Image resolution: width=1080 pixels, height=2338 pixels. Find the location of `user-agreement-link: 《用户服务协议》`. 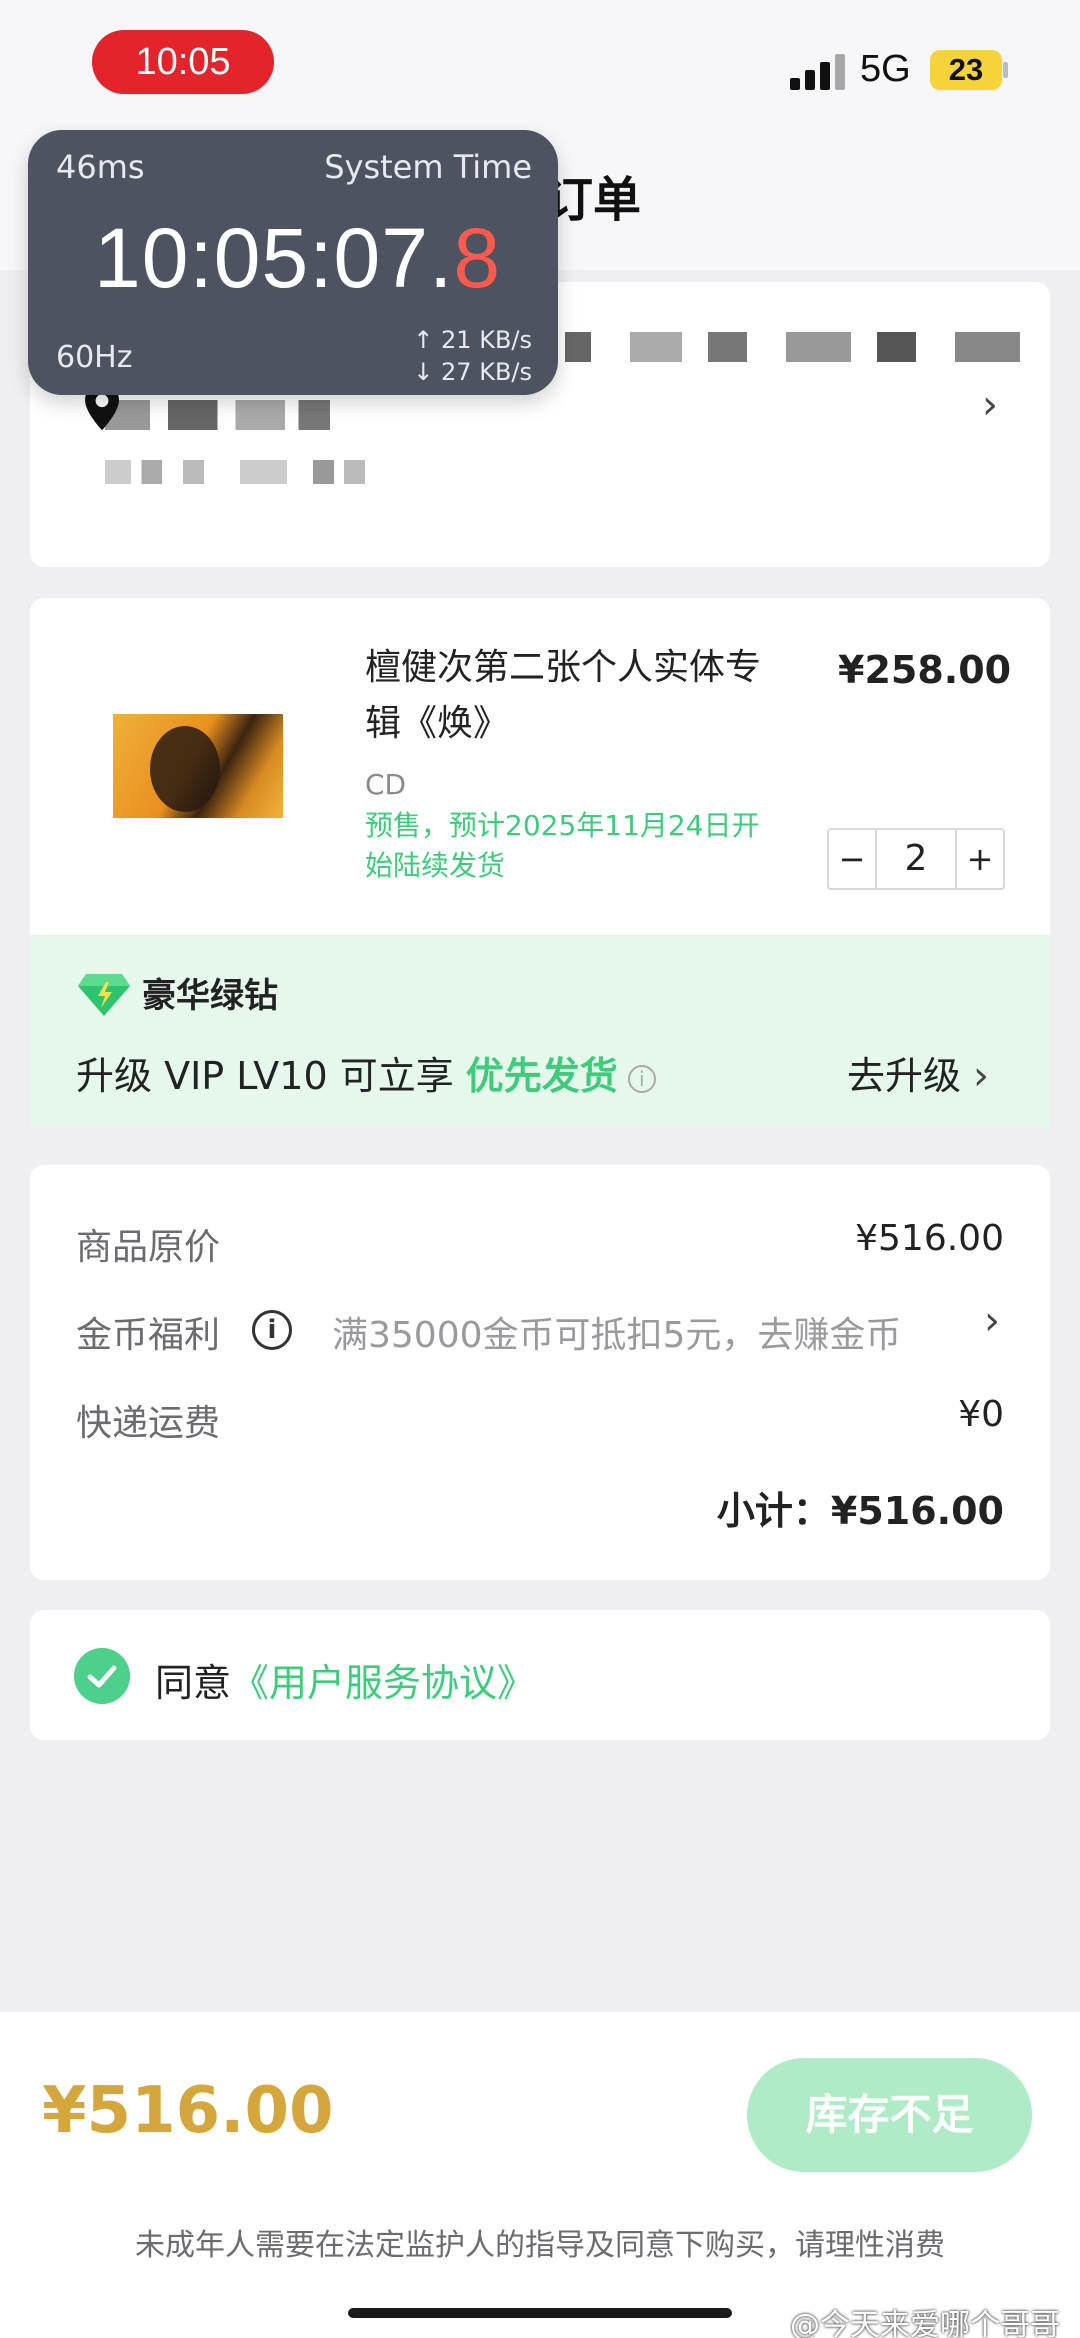

user-agreement-link: 《用户服务协议》 is located at coordinates (383, 1683).